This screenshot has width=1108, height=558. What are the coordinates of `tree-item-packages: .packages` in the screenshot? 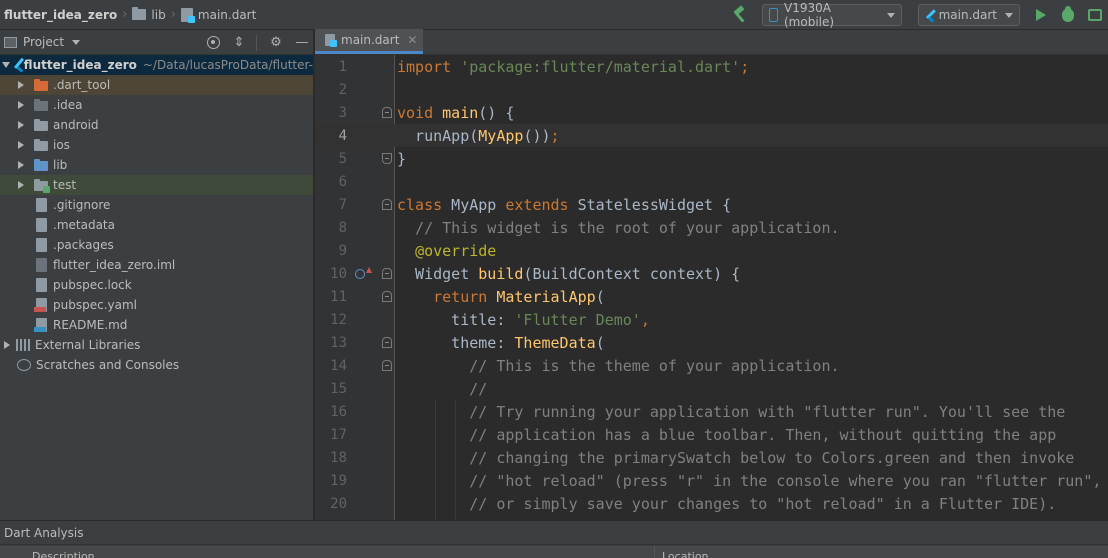 It's located at (156, 245).